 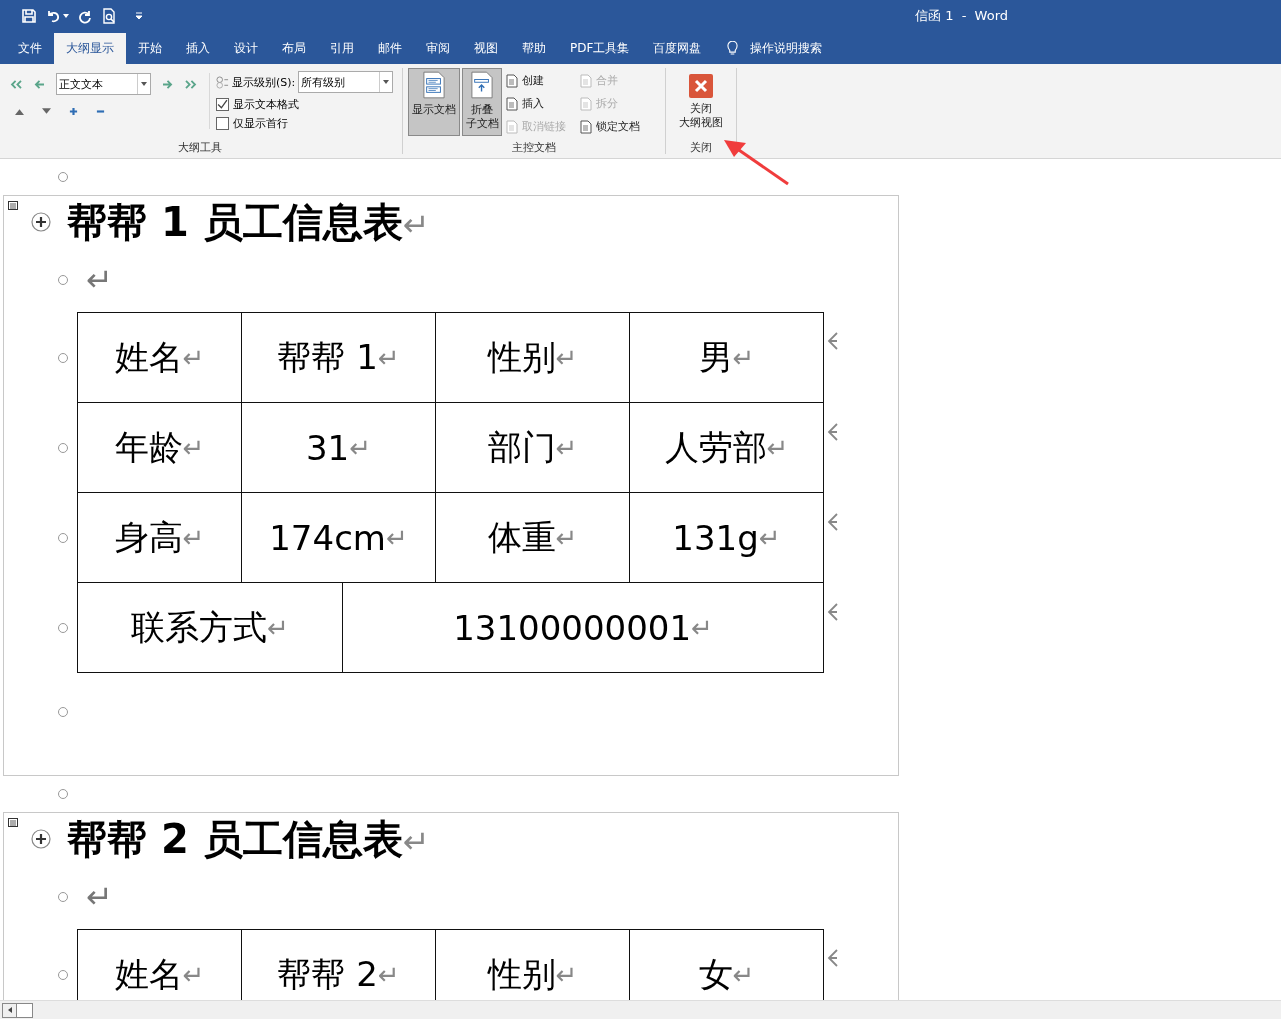 I want to click on show-level-label: 显示级别(S):, so click(x=264, y=82).